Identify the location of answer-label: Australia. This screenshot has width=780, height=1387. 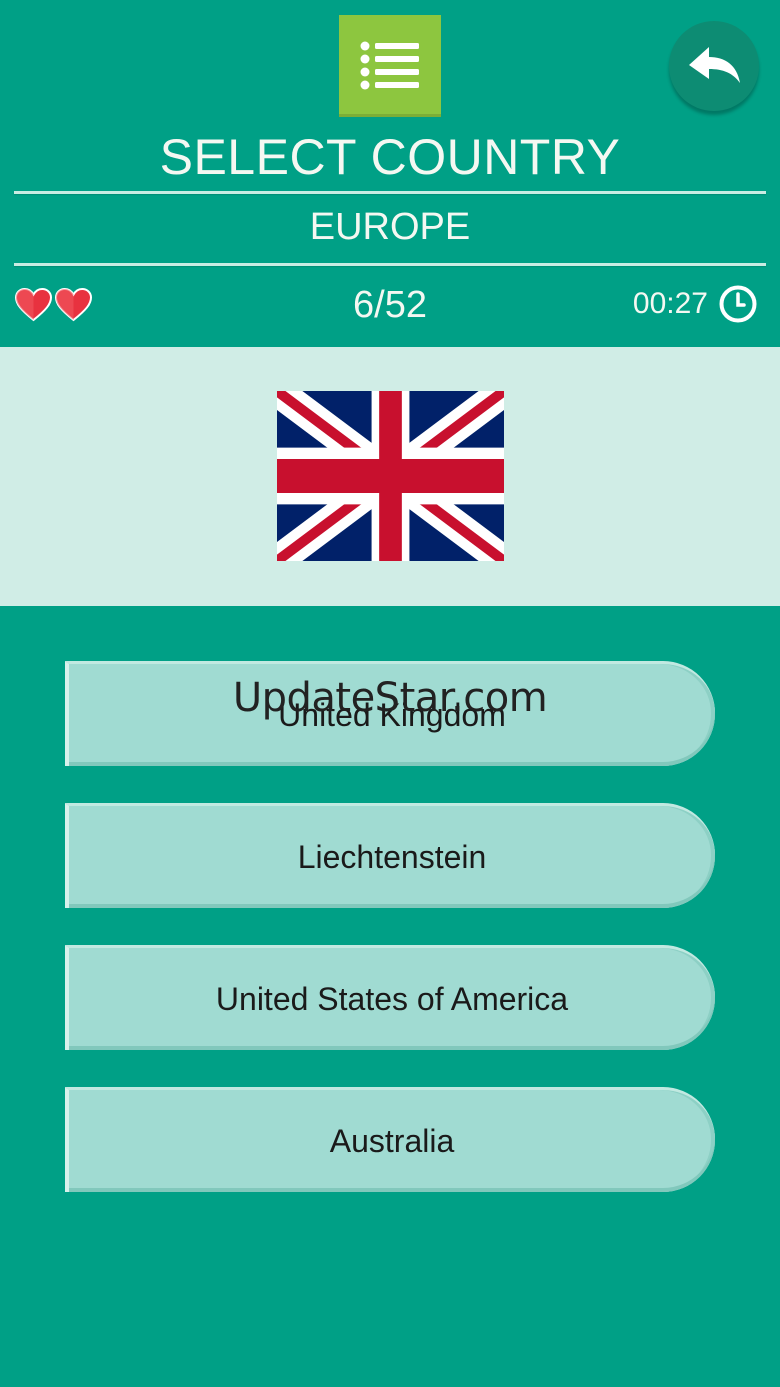
(392, 1141).